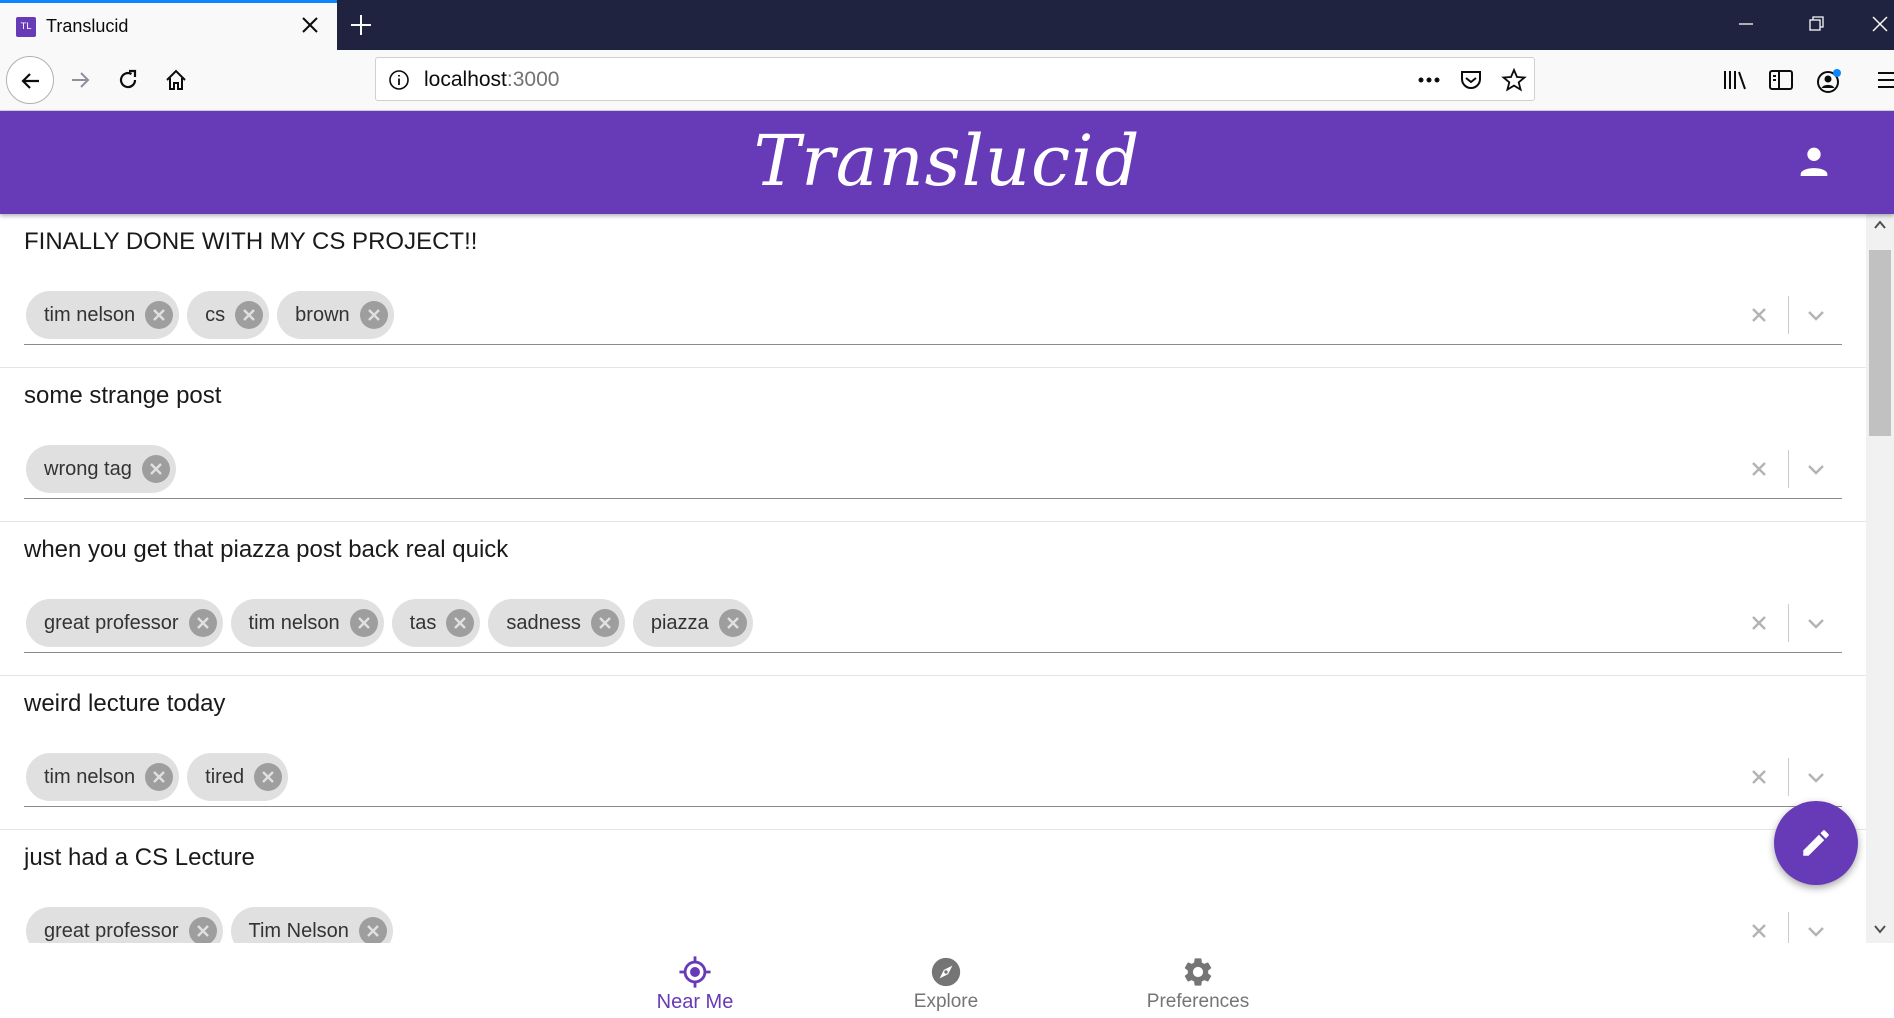 Image resolution: width=1894 pixels, height=1018 pixels. Describe the element at coordinates (692, 623) in the screenshot. I see `tag-chip: piazza` at that location.